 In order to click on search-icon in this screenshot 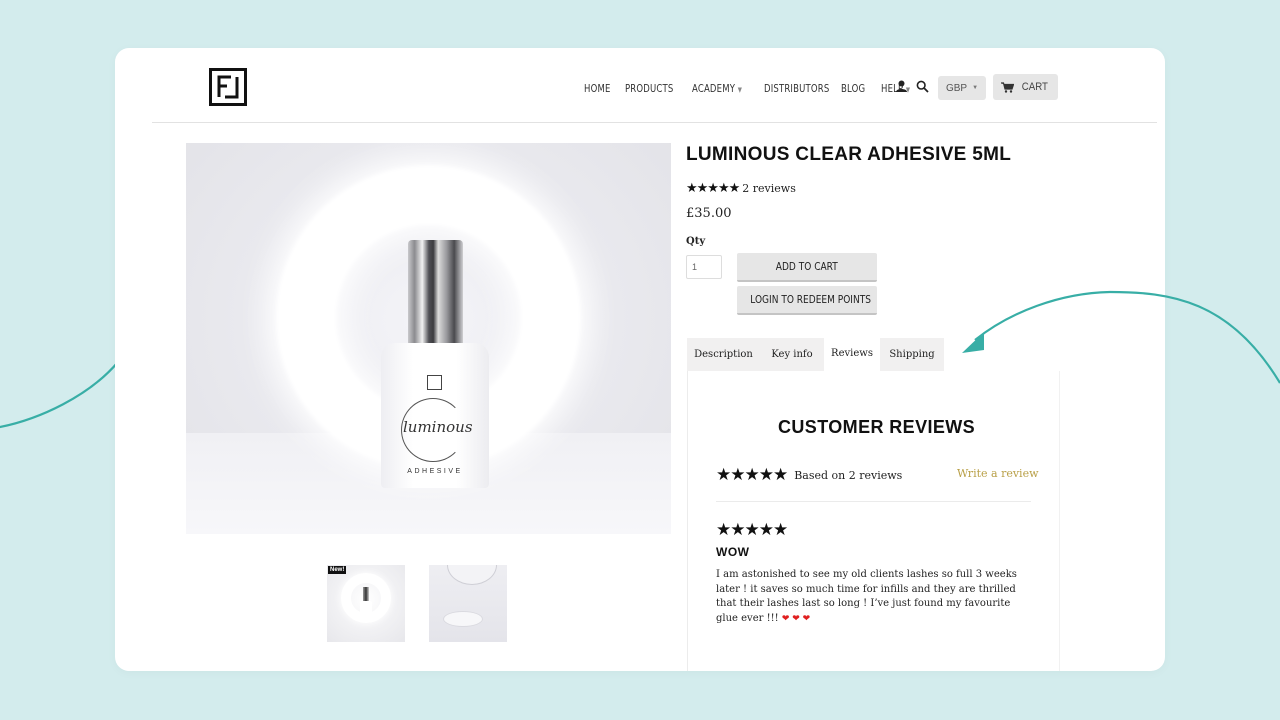, I will do `click(922, 86)`.